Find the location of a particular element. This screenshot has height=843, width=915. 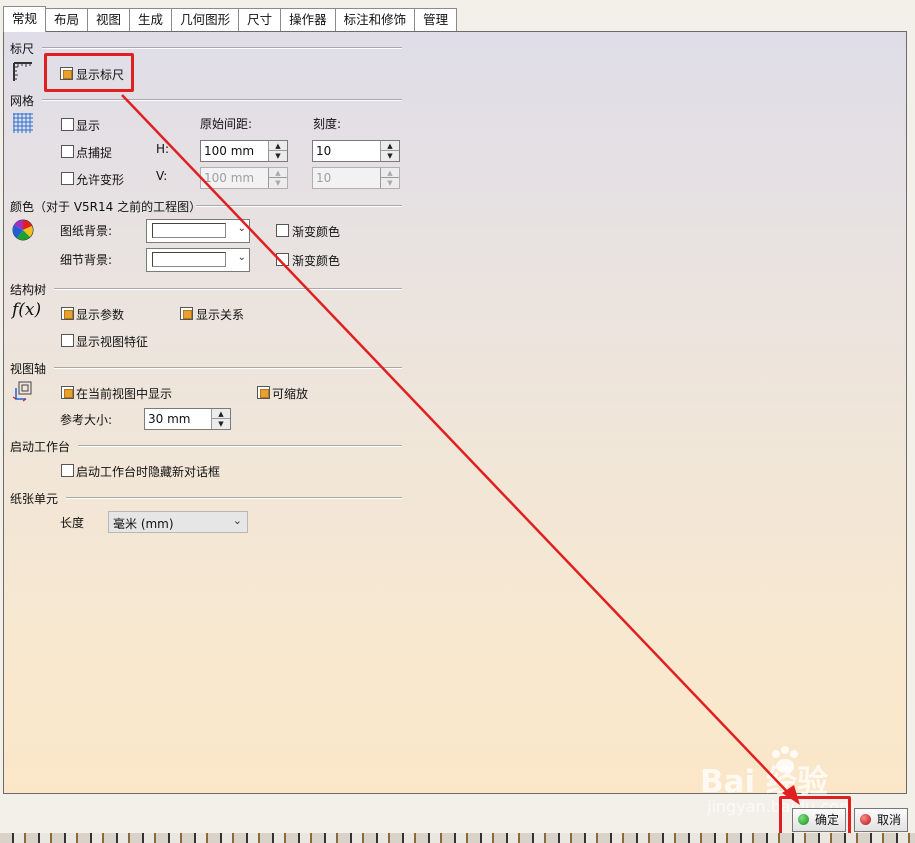

taskbar-strip is located at coordinates (457, 838).